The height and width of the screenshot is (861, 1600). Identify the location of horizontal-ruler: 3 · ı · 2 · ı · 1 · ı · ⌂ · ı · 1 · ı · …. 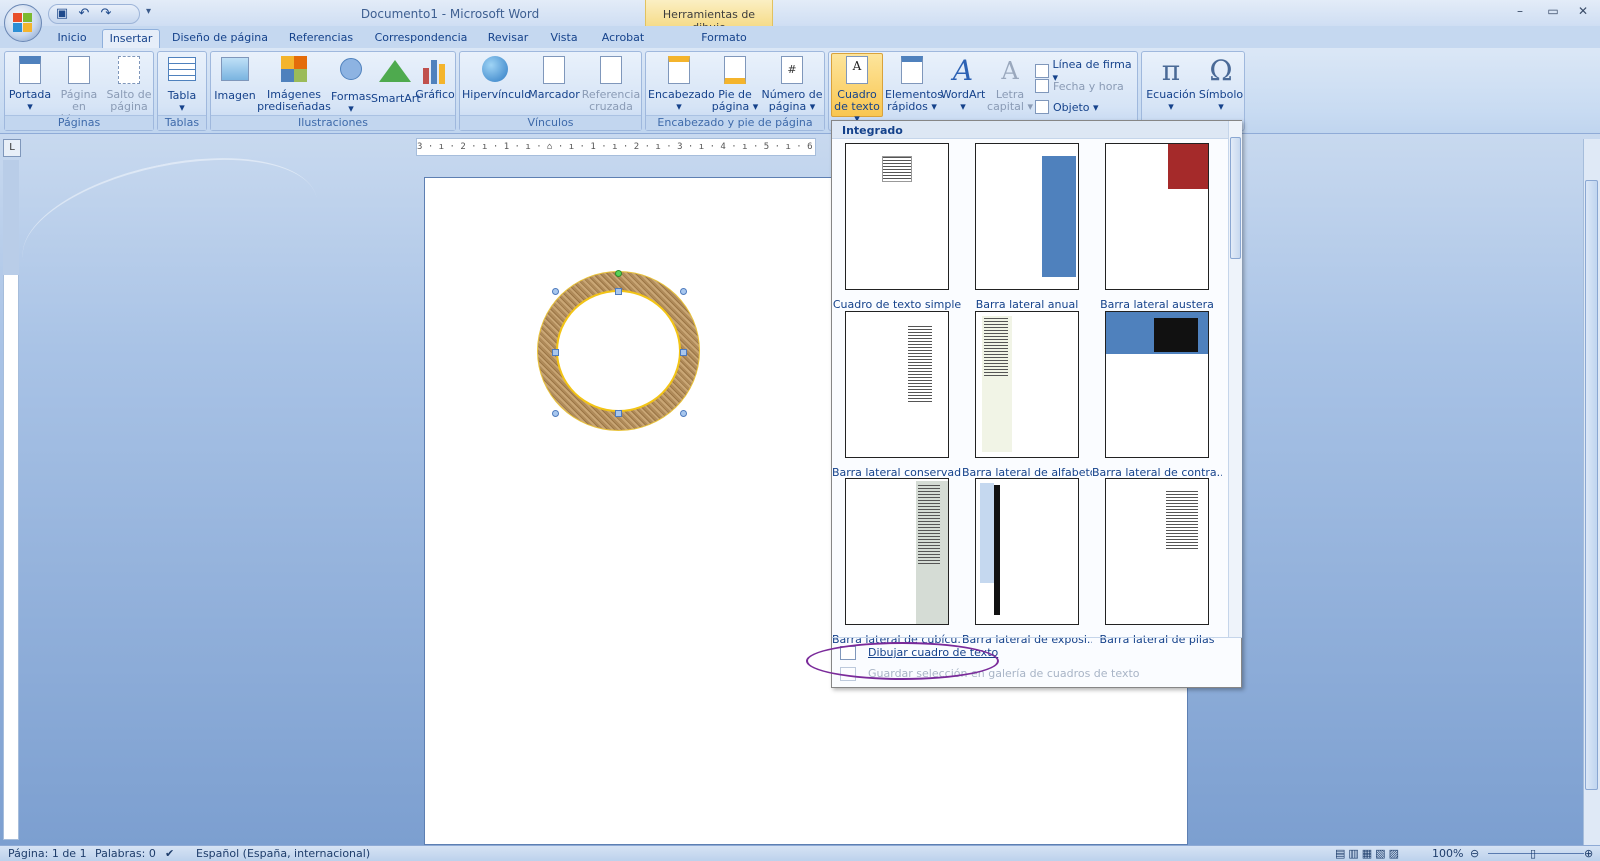
(616, 147).